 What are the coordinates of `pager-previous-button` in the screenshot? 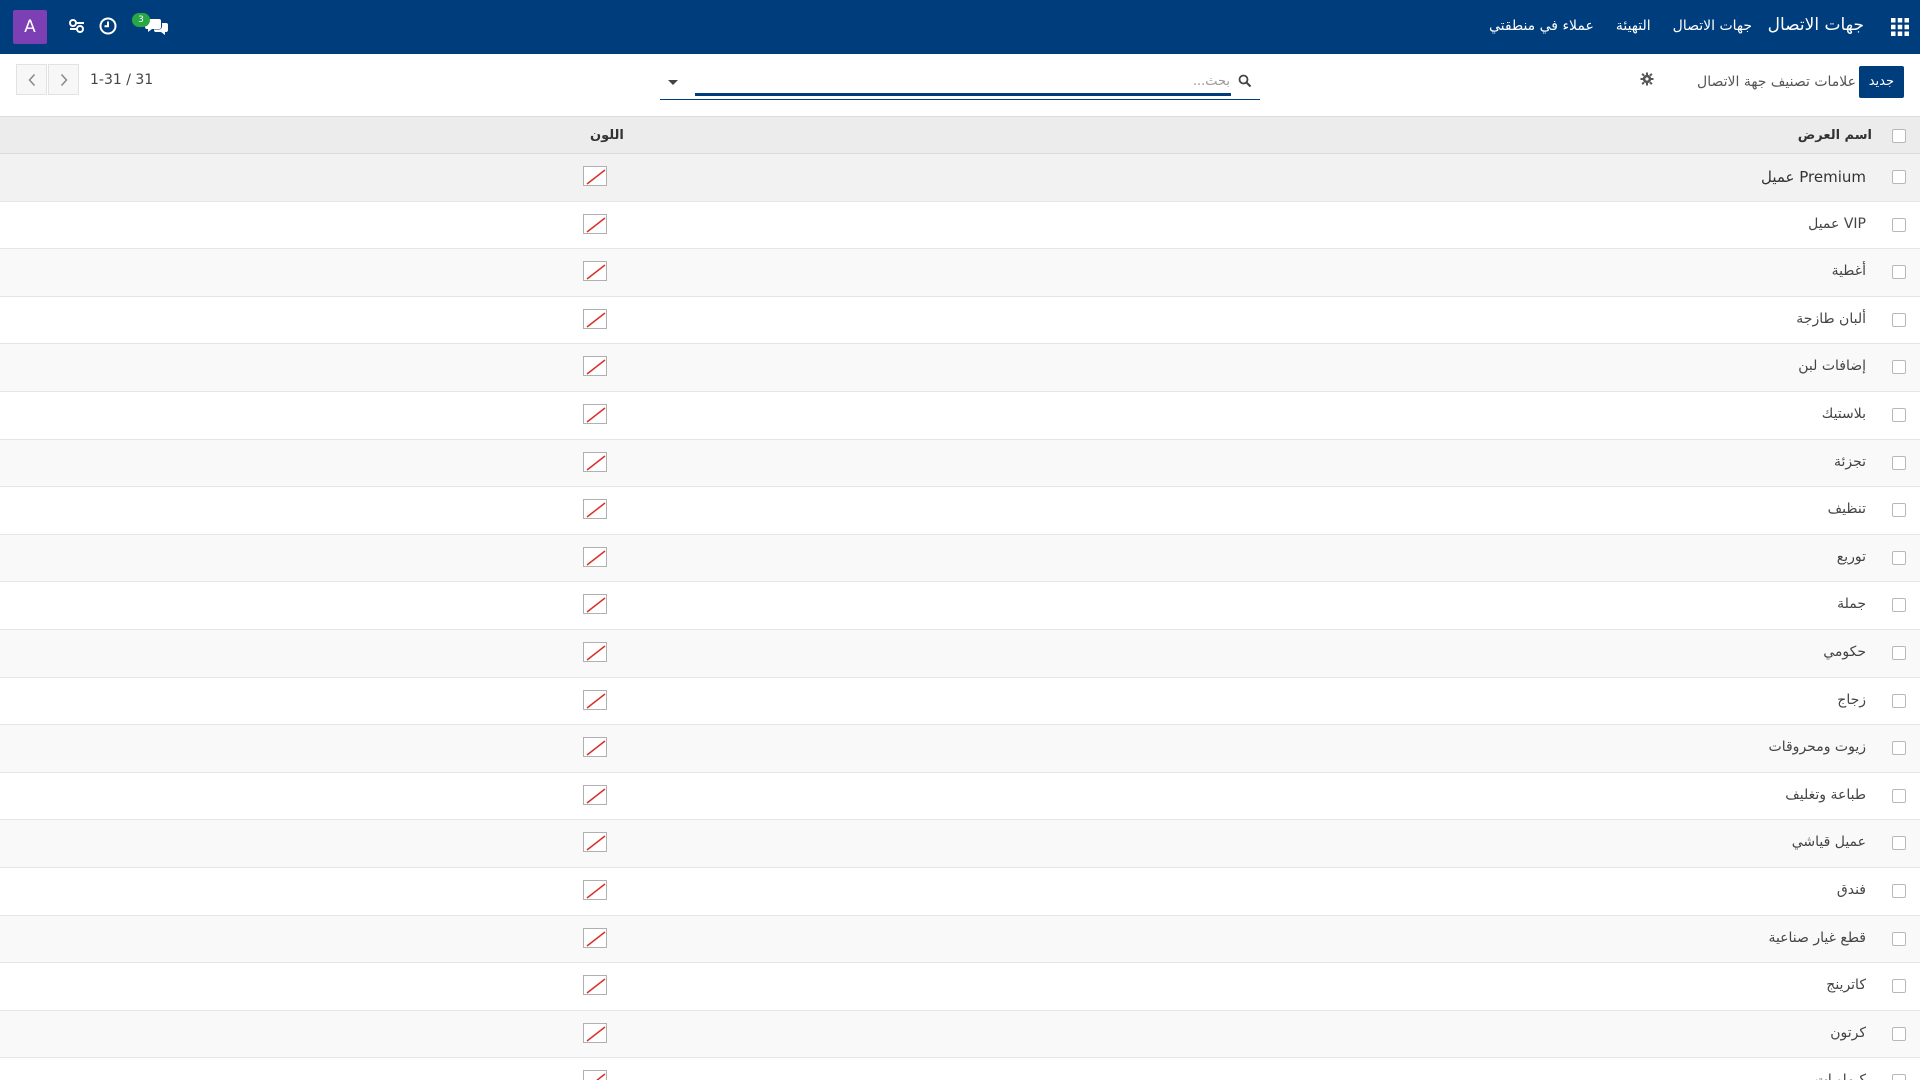 It's located at (31, 79).